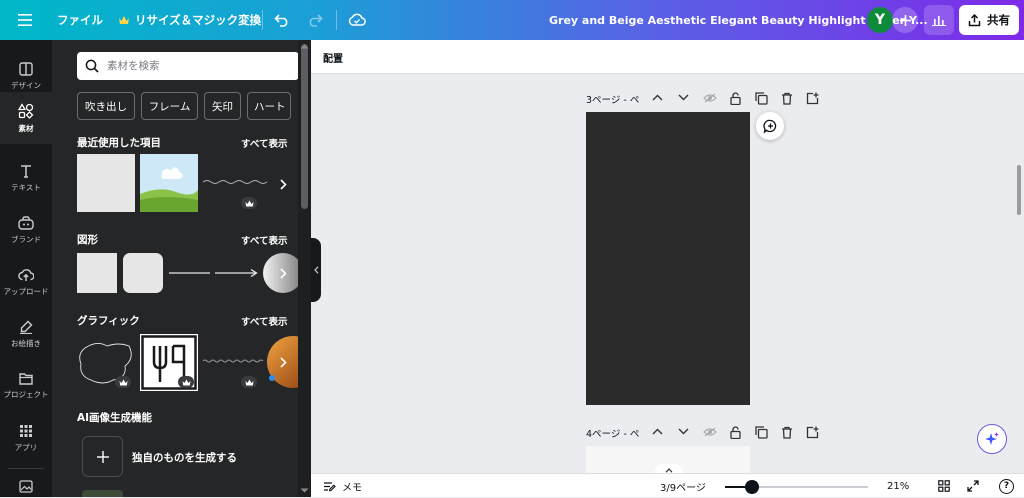 The width and height of the screenshot is (1024, 498). What do you see at coordinates (197, 66) in the screenshot?
I see `search-input` at bounding box center [197, 66].